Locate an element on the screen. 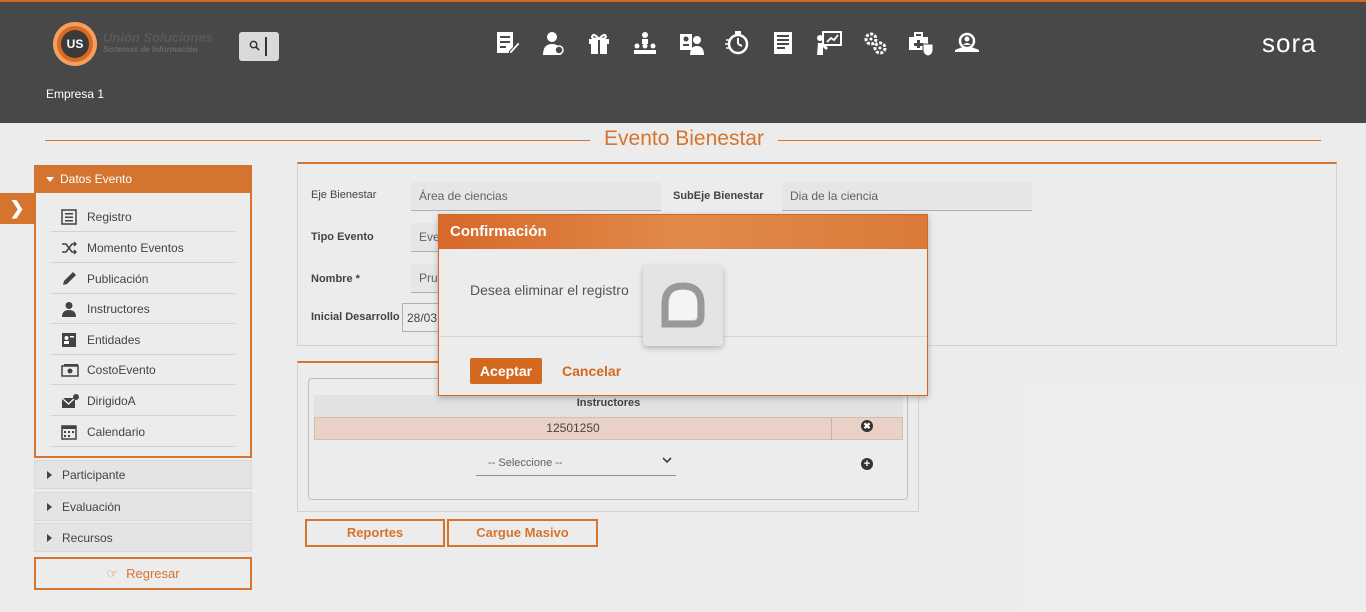  presentation-icon is located at coordinates (829, 43).